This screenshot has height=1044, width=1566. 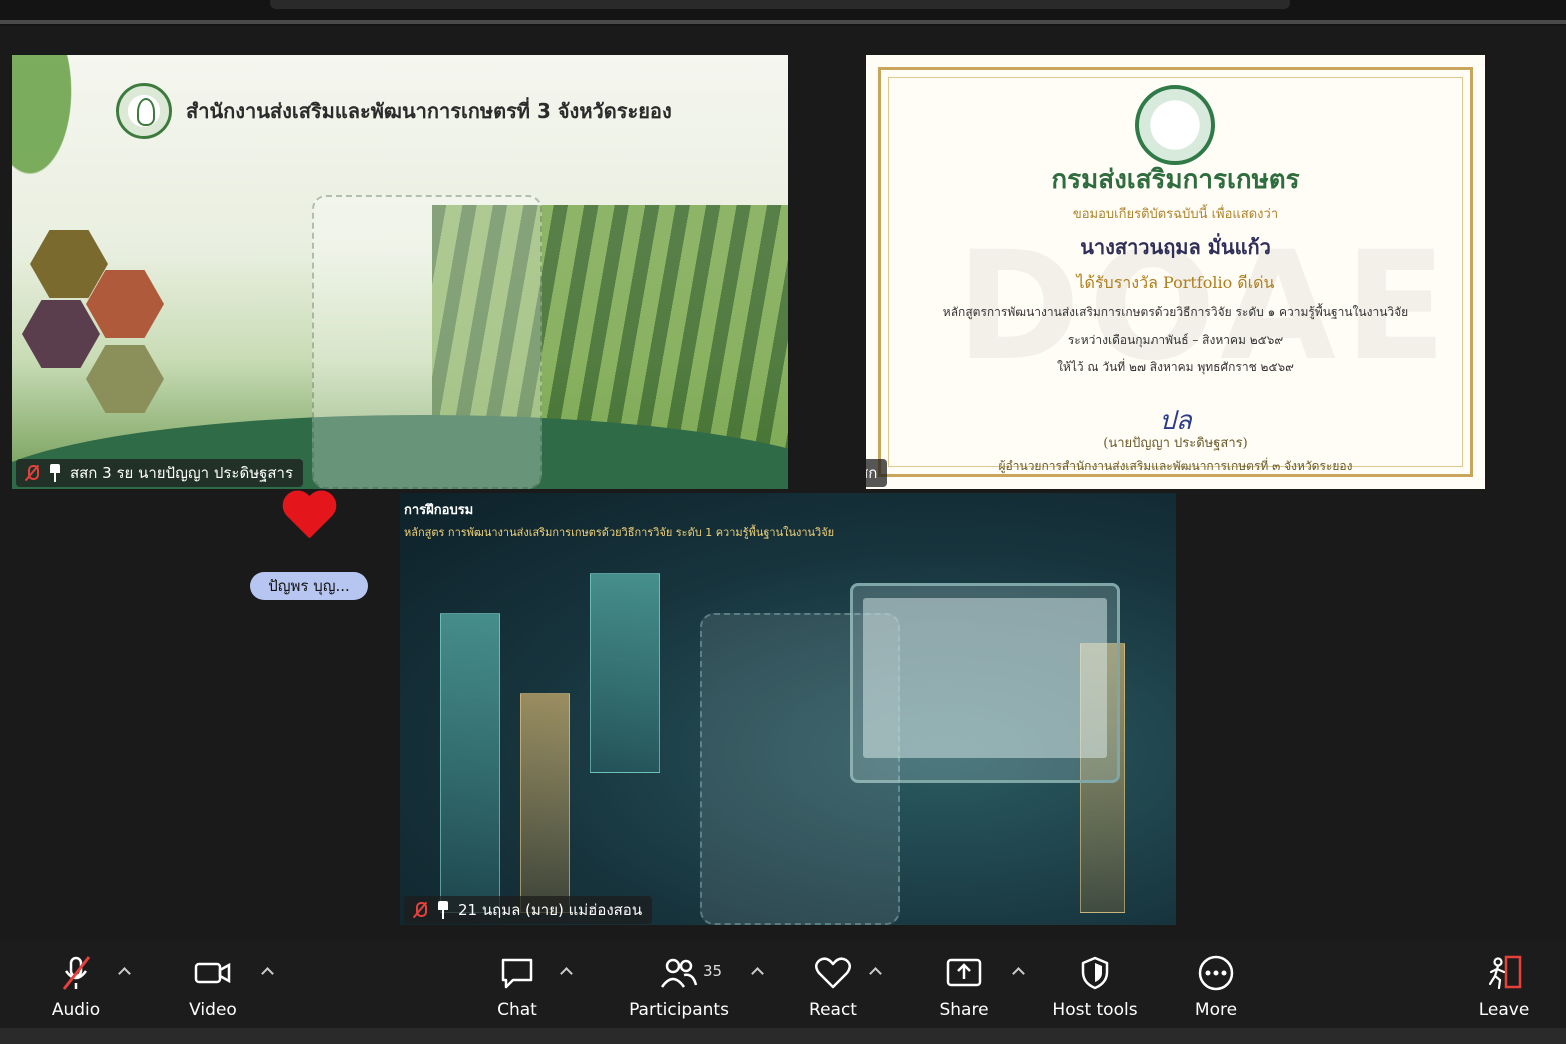 I want to click on participant-name: 21 นฤมล (มาย) แม่ฮ่องสอน, so click(x=550, y=910).